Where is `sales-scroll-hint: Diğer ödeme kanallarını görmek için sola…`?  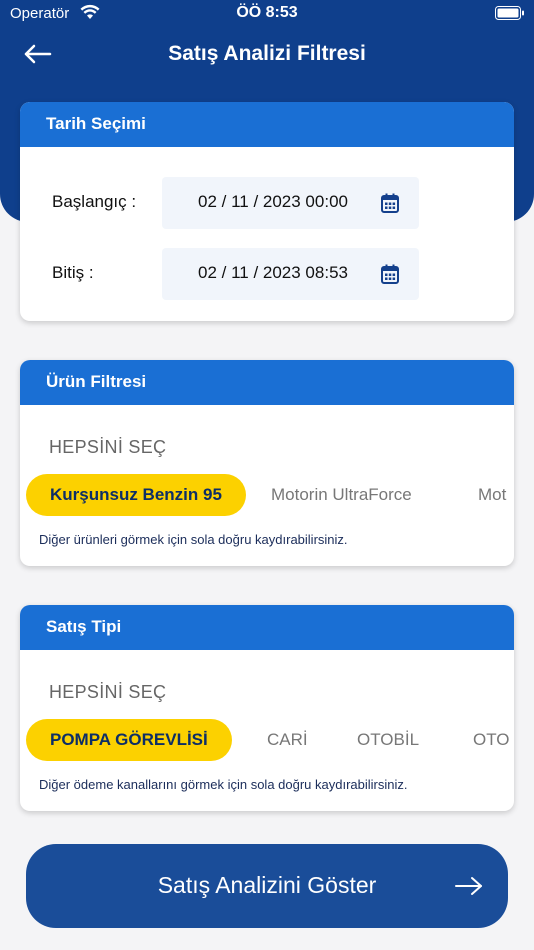
sales-scroll-hint: Diğer ödeme kanallarını görmek için sola… is located at coordinates (223, 784).